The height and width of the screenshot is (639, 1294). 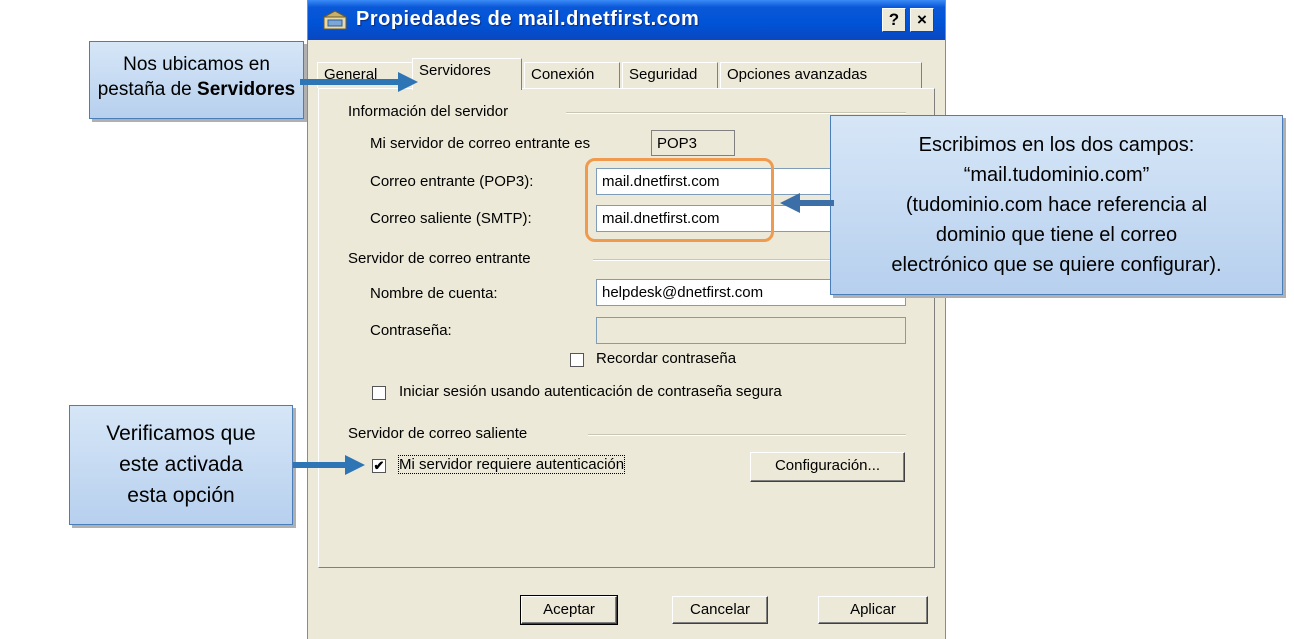 What do you see at coordinates (821, 75) in the screenshot?
I see `tab-opciones-avanzadas: Opciones avanzadas` at bounding box center [821, 75].